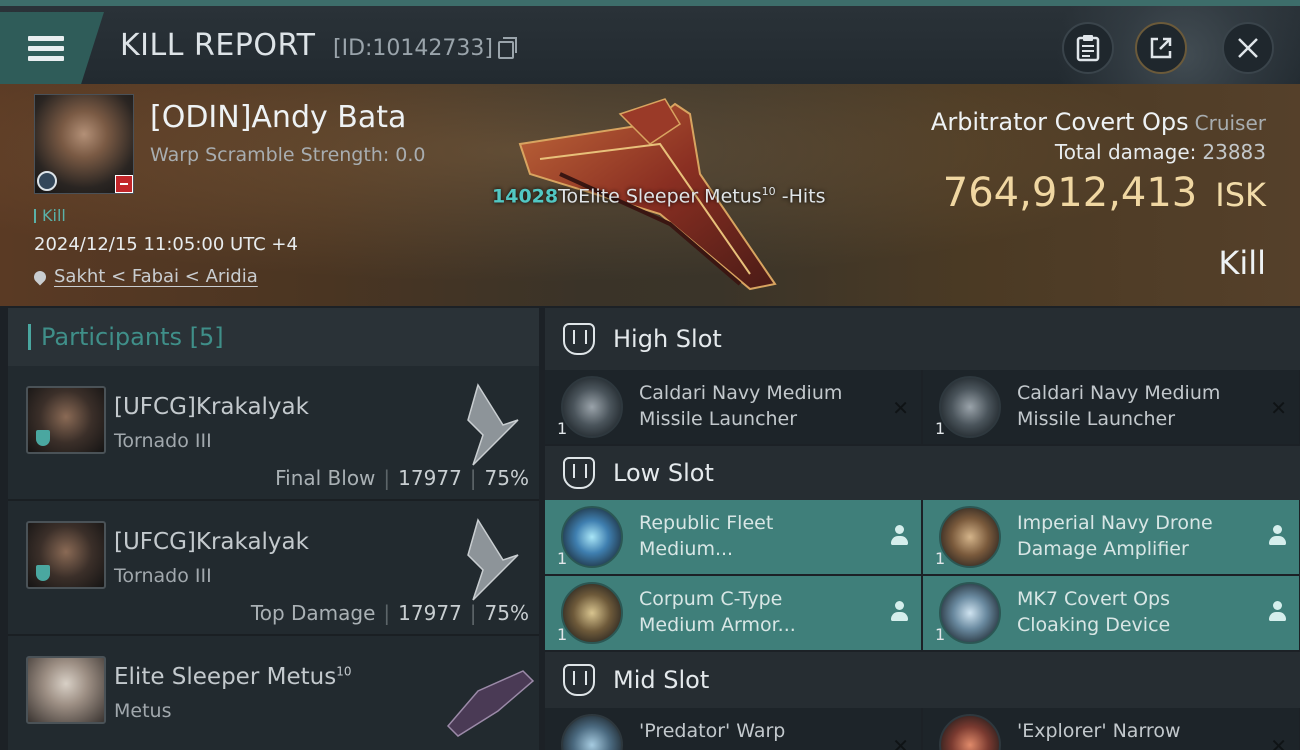 The width and height of the screenshot is (1300, 750). Describe the element at coordinates (579, 339) in the screenshot. I see `high-slot-icon` at that location.